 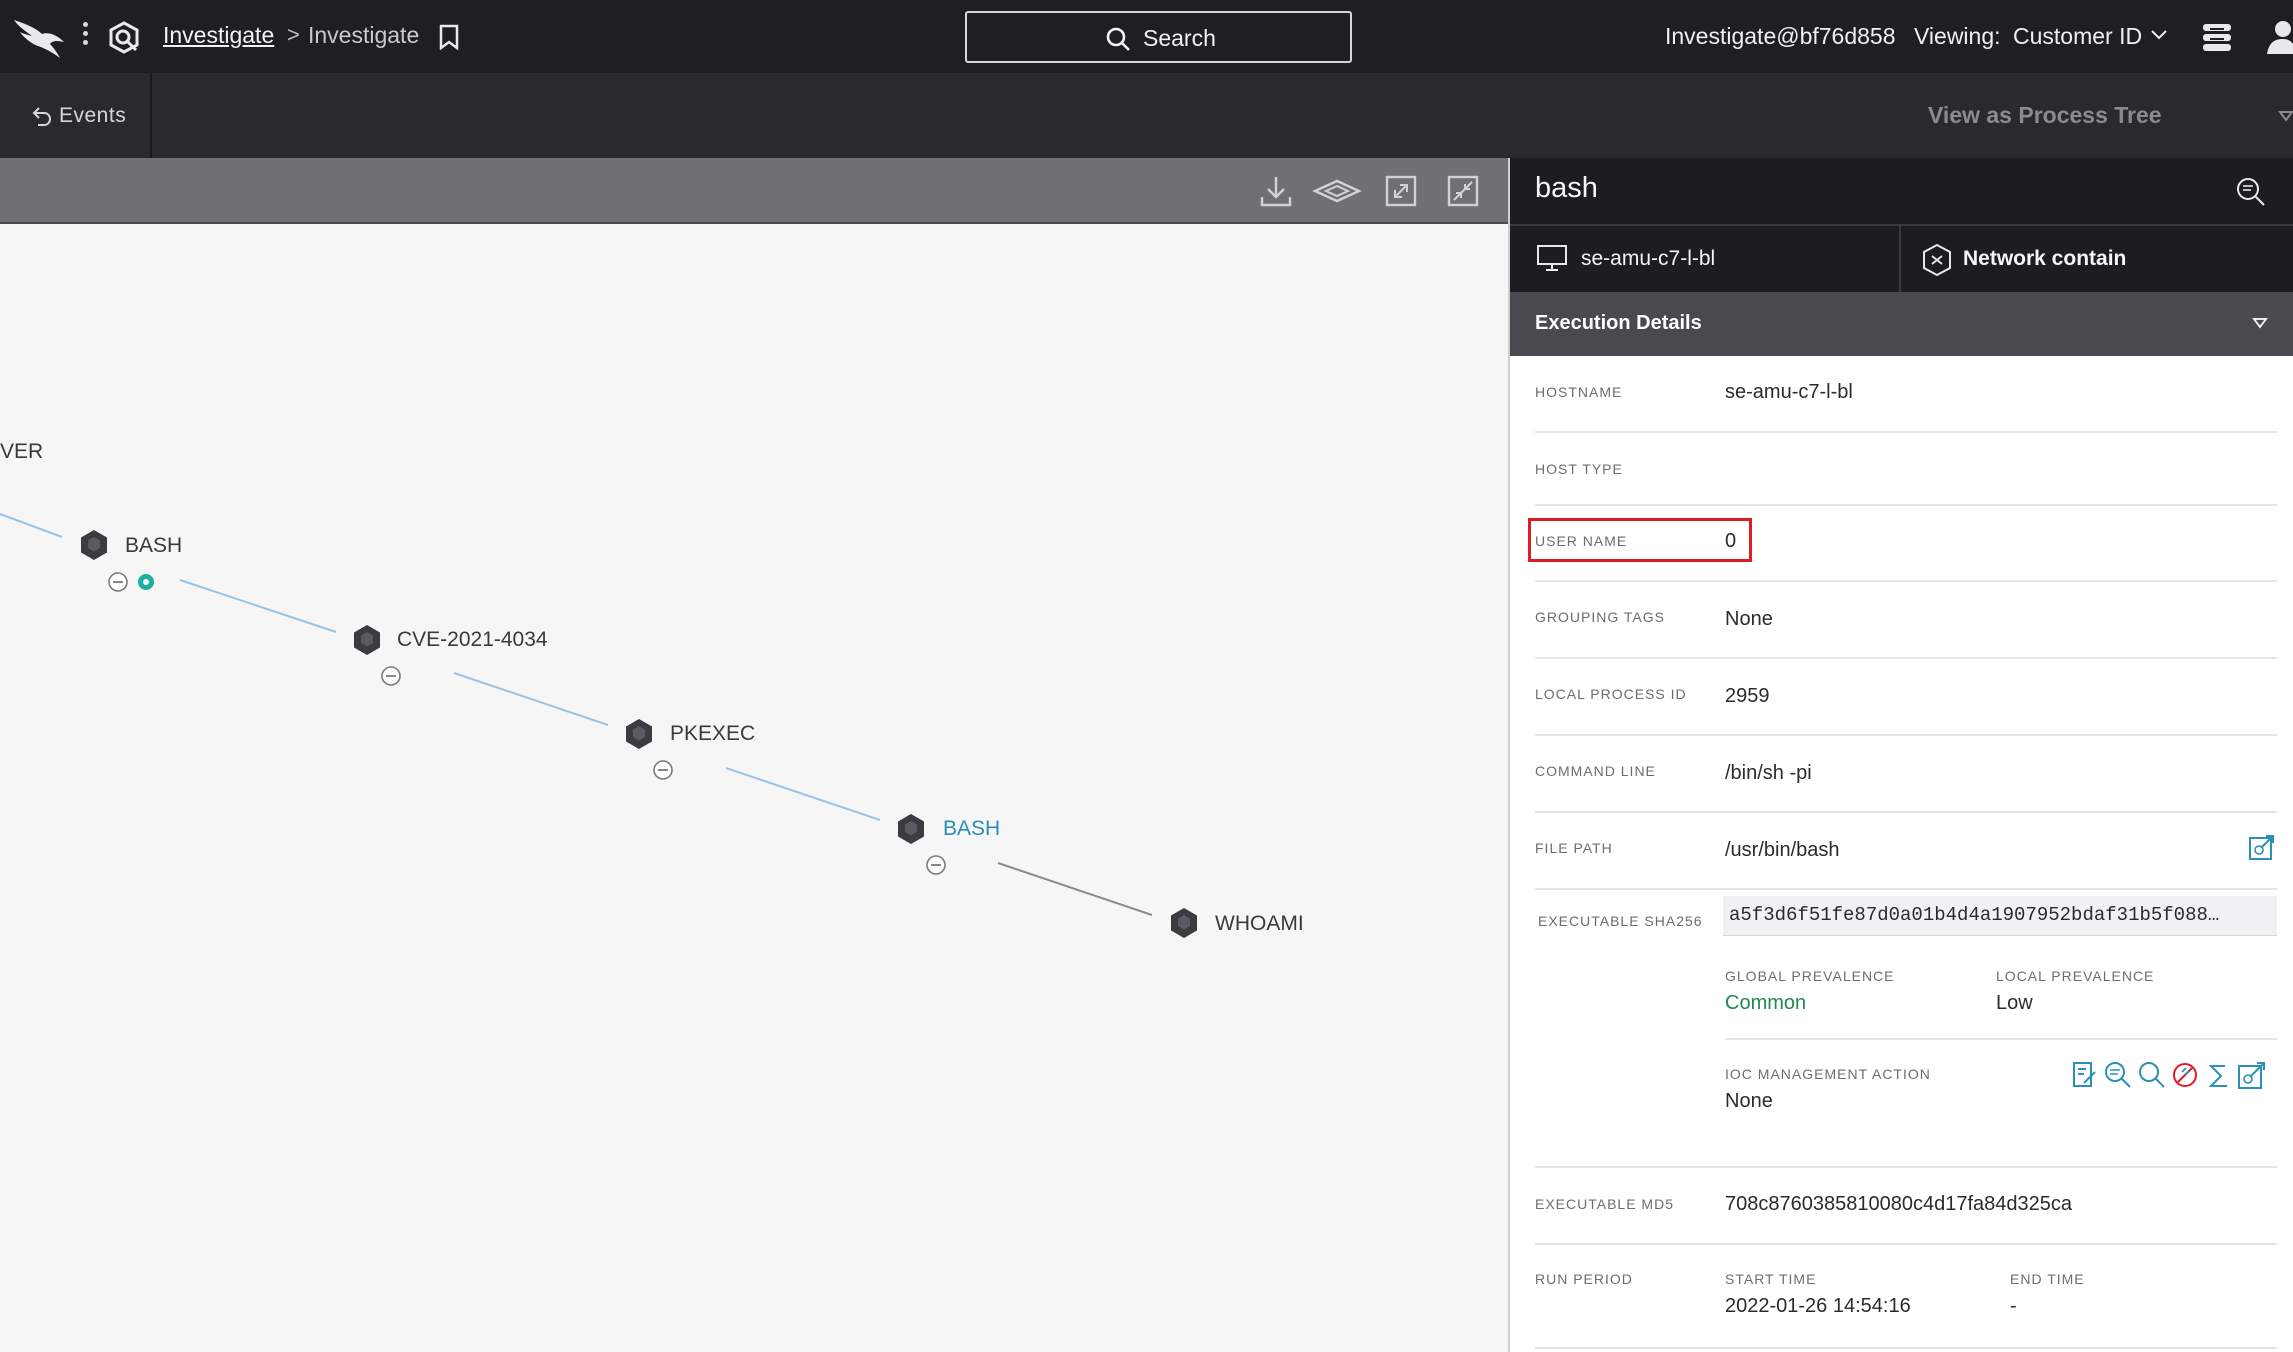 I want to click on node-label: WHOAMI, so click(x=1259, y=924).